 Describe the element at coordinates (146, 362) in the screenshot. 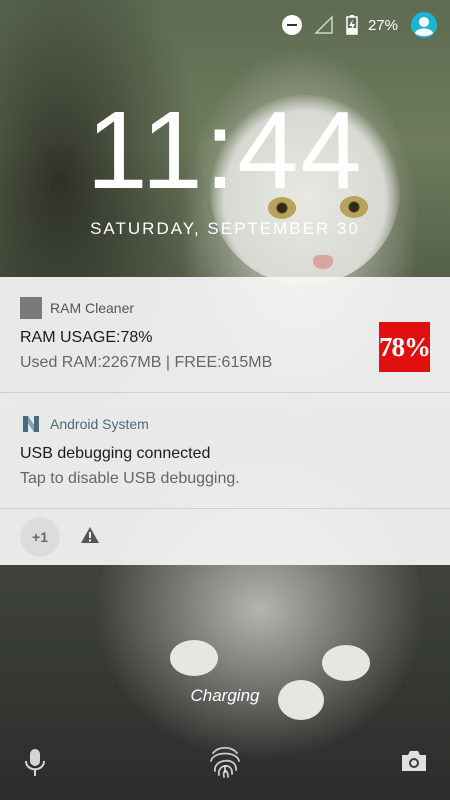

I see `notification-text: Used RAM:2267MB | FREE:615MB` at that location.